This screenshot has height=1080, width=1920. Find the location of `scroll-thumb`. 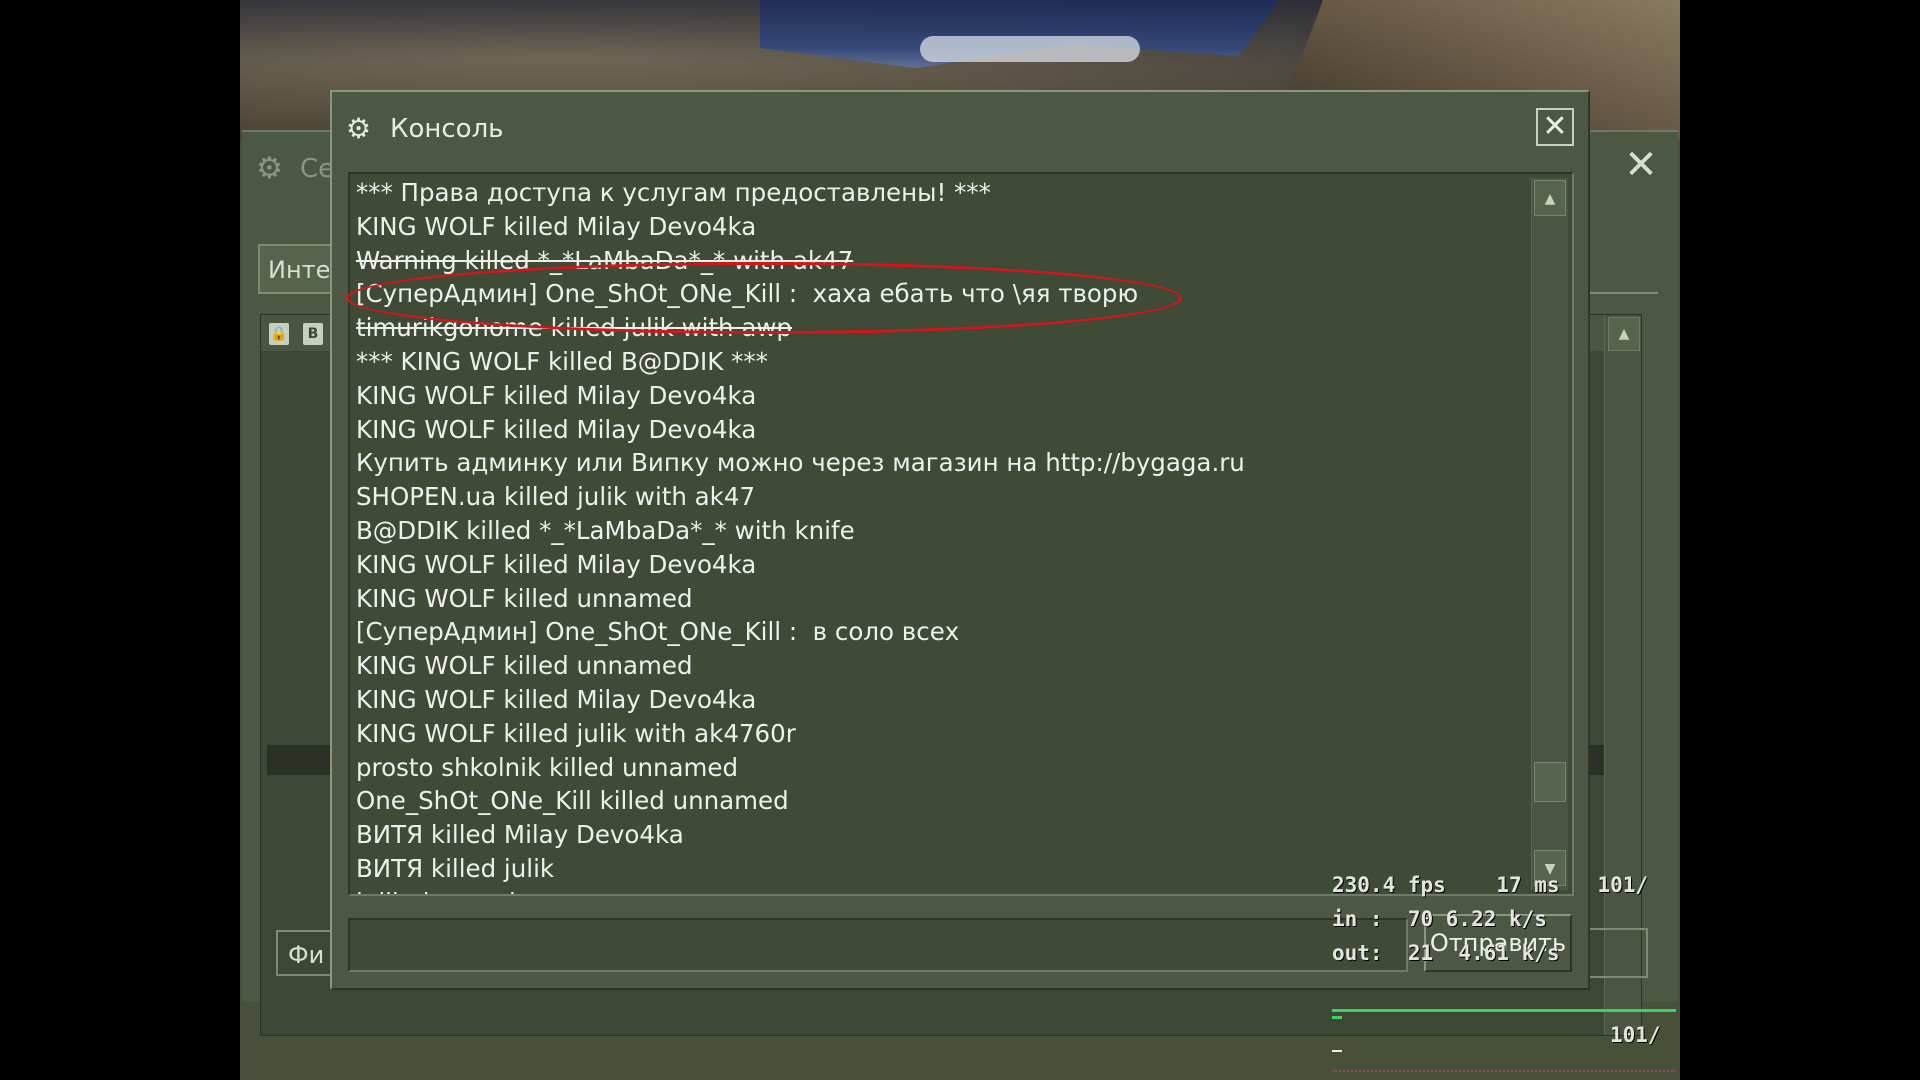

scroll-thumb is located at coordinates (1550, 782).